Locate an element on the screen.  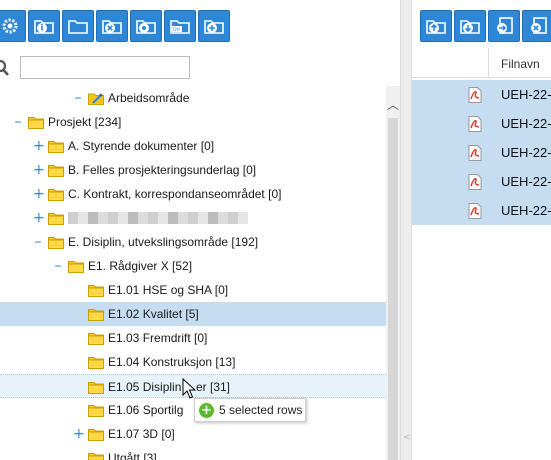
gear-button is located at coordinates (13, 26).